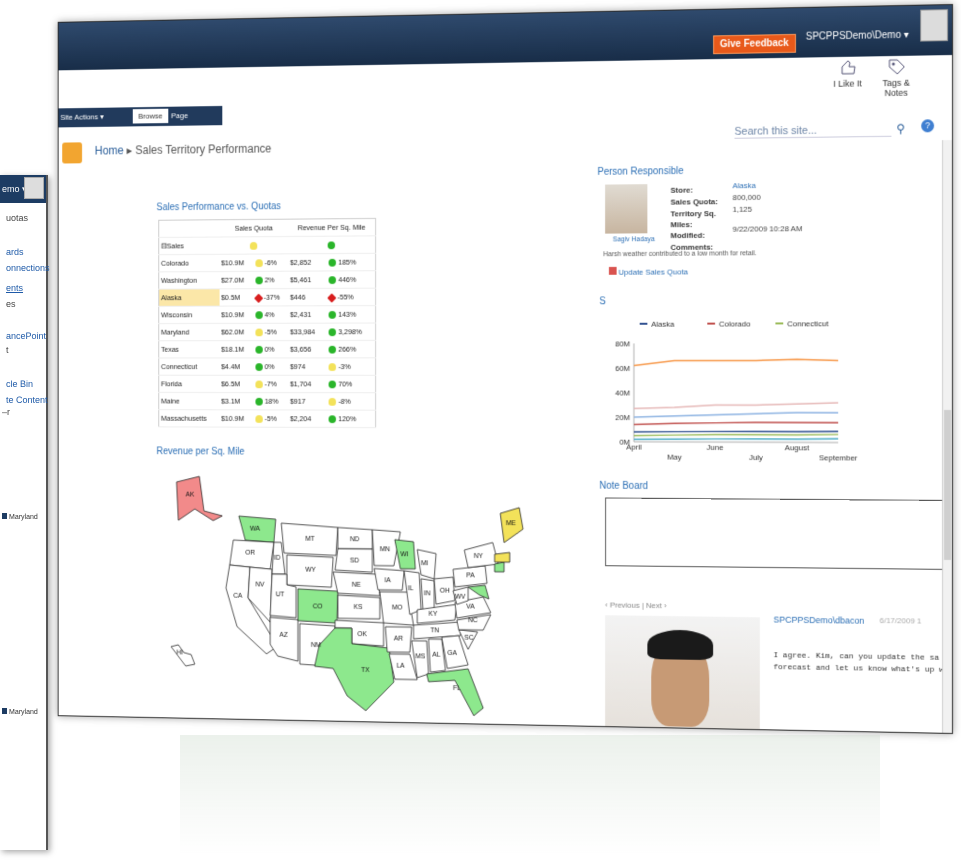 This screenshot has height=862, width=961. I want to click on bw-nav-item: es, so click(11, 304).